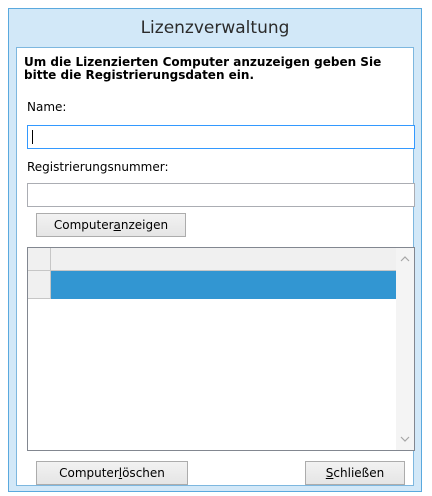  Describe the element at coordinates (223, 285) in the screenshot. I see `grid-selected-row` at that location.